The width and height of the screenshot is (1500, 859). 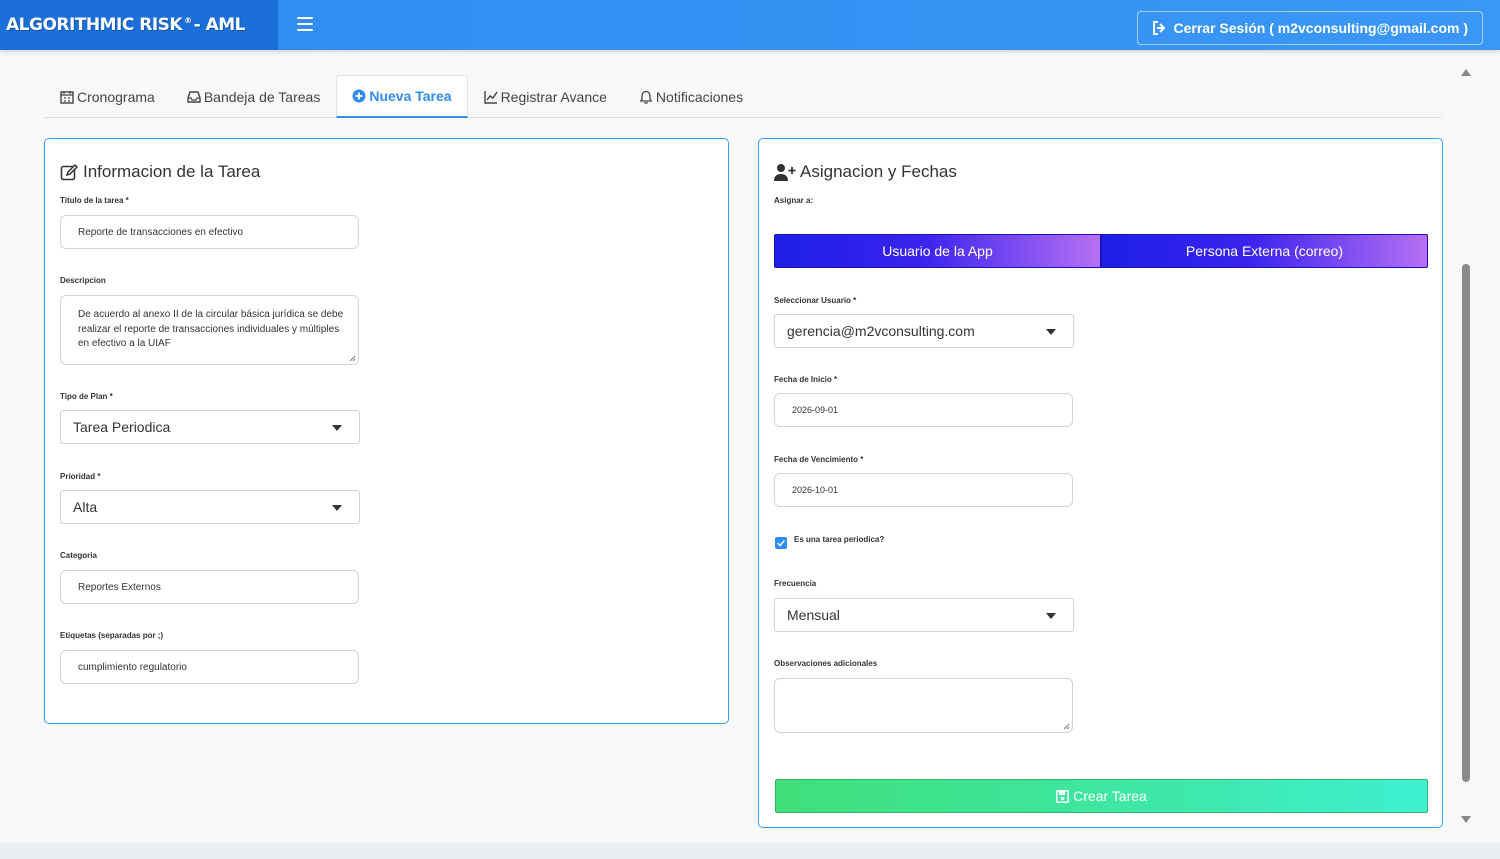 I want to click on due-date-input: 2026-10-01, so click(x=923, y=490).